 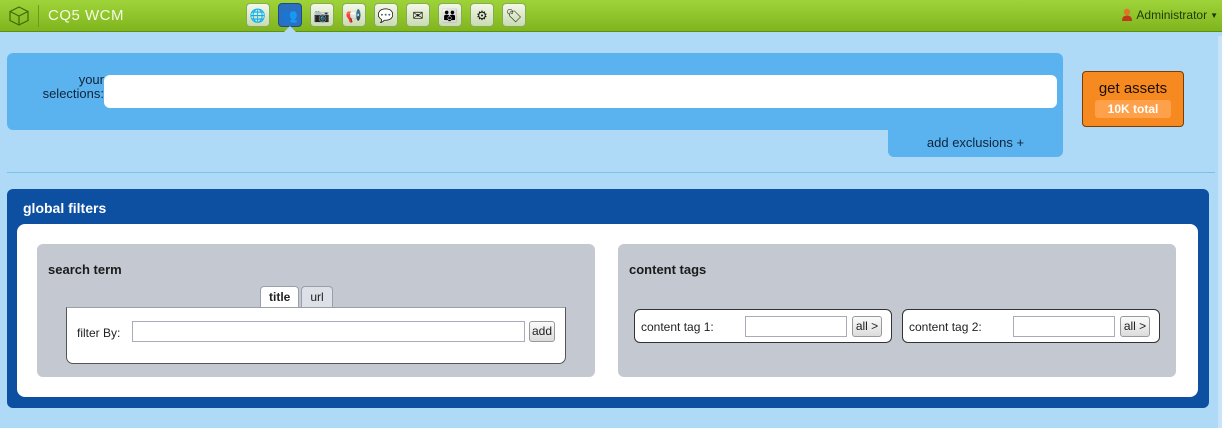 I want to click on megaphone-icon: 📢, so click(x=354, y=15).